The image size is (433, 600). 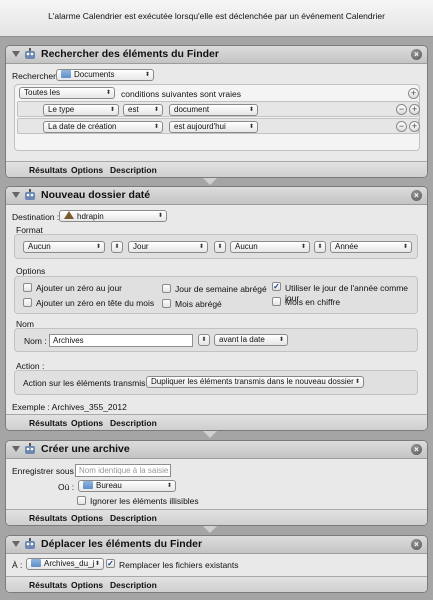 What do you see at coordinates (31, 271) in the screenshot?
I see `options-label: Options` at bounding box center [31, 271].